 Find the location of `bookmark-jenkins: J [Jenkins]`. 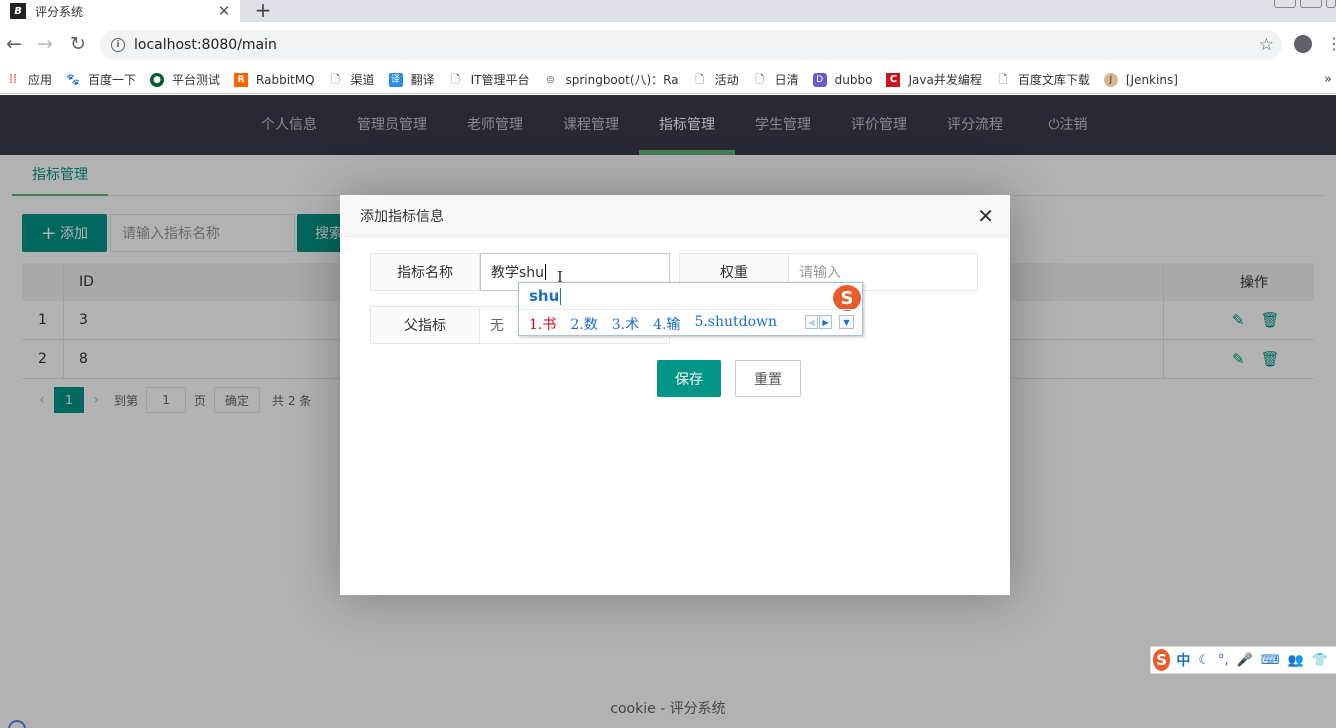

bookmark-jenkins: J [Jenkins] is located at coordinates (1140, 79).